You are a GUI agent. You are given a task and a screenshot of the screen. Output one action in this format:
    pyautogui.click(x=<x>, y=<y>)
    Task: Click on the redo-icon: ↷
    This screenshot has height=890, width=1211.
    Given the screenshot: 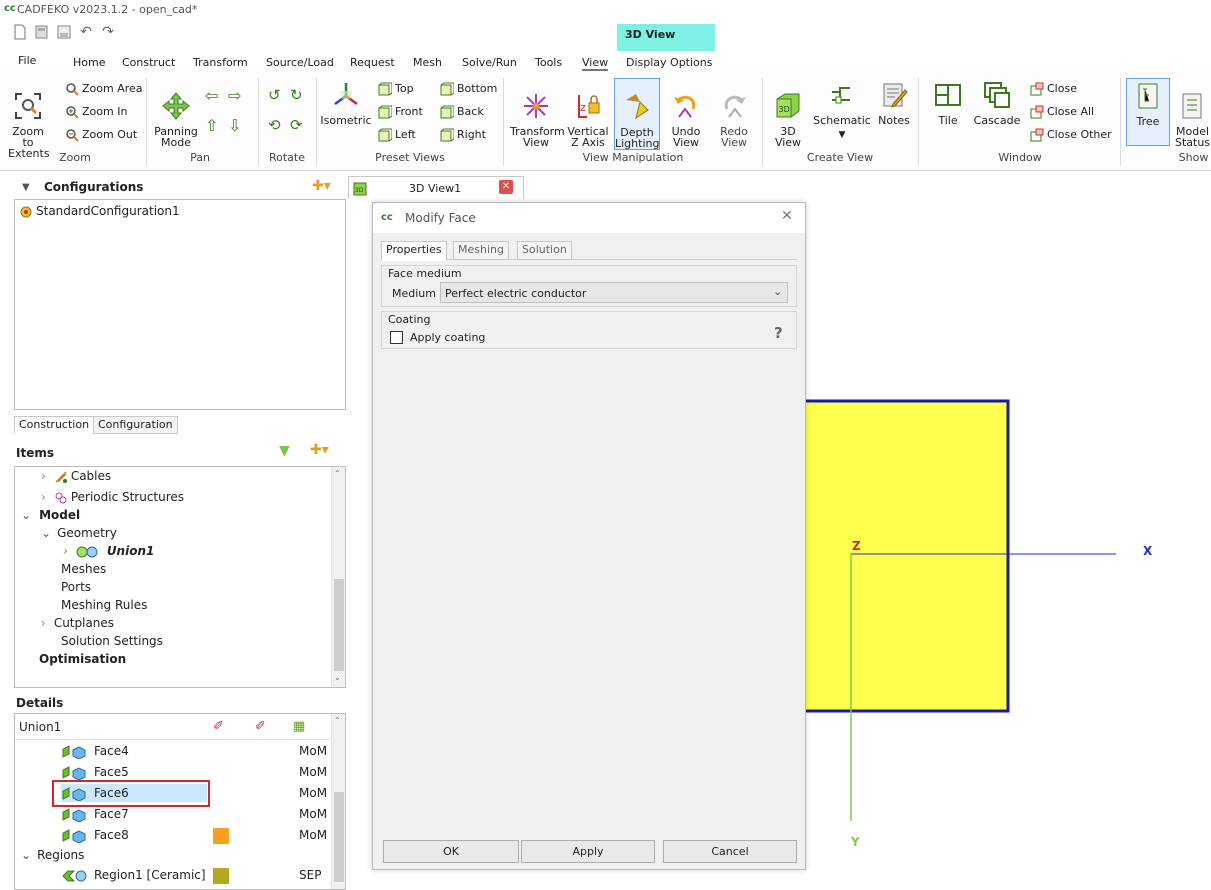 What is the action you would take?
    pyautogui.click(x=108, y=32)
    